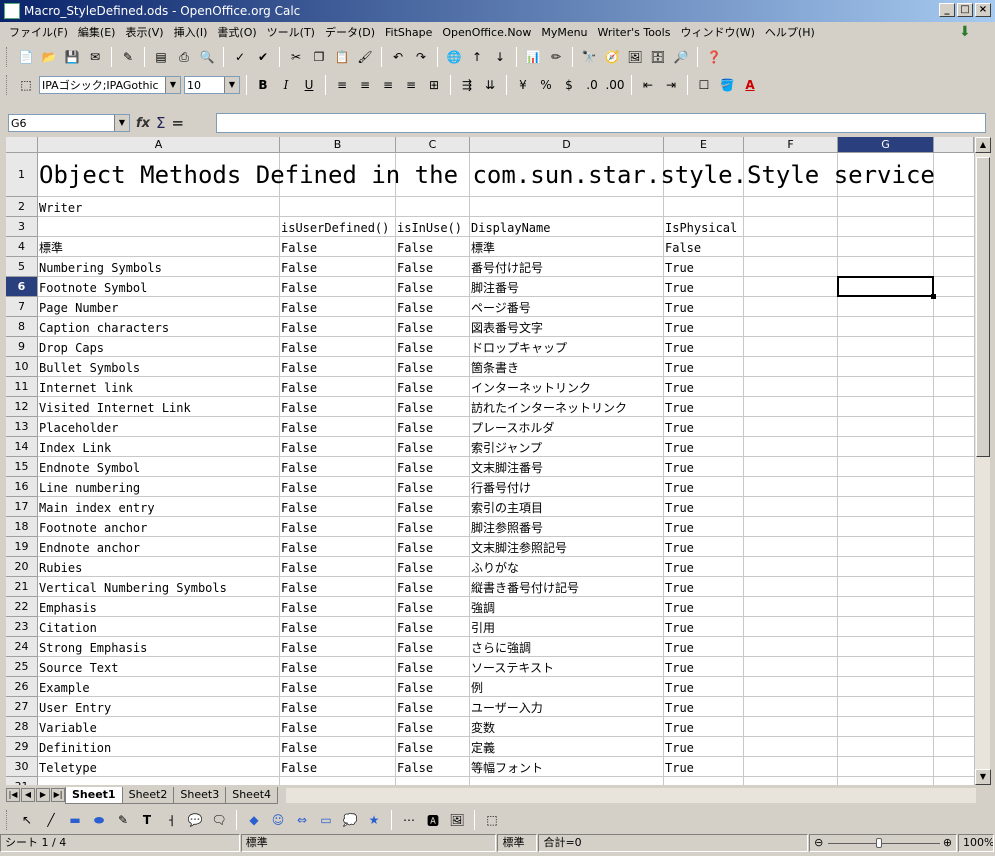 Image resolution: width=995 pixels, height=856 pixels. I want to click on help-icon: ❓, so click(714, 57).